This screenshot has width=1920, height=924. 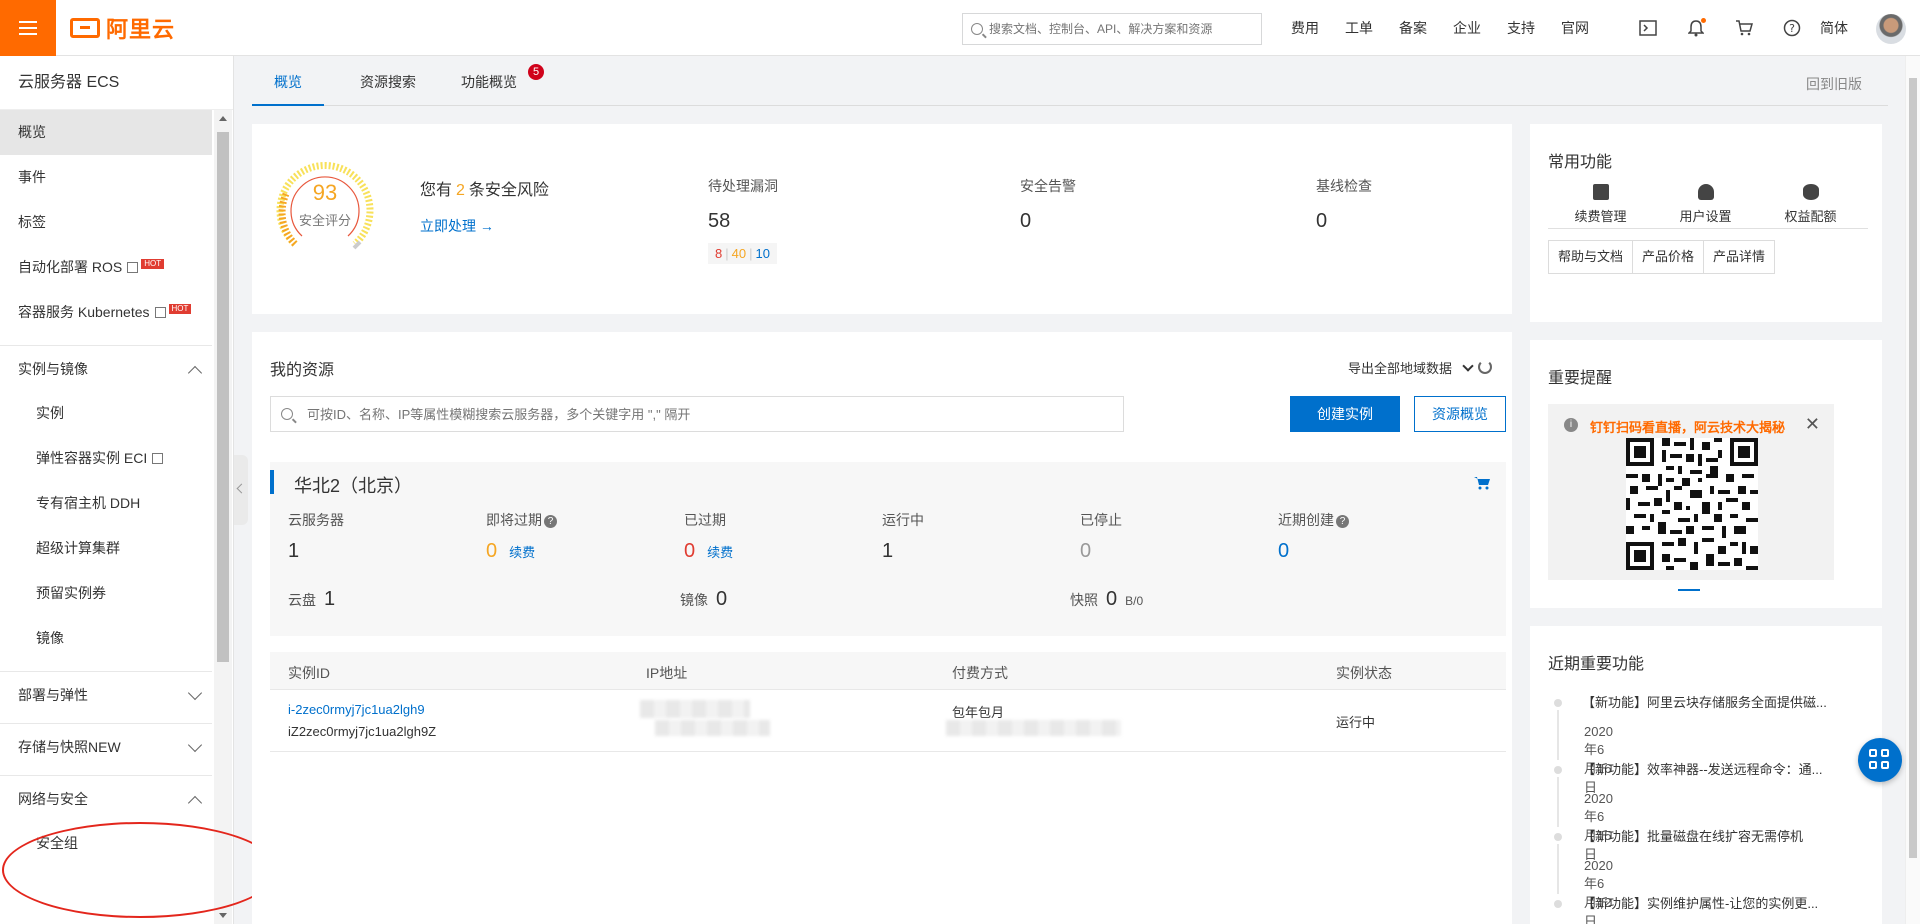 I want to click on notice-text: 钉钉扫码看直播，阿云技术大揭秘, so click(x=1688, y=427).